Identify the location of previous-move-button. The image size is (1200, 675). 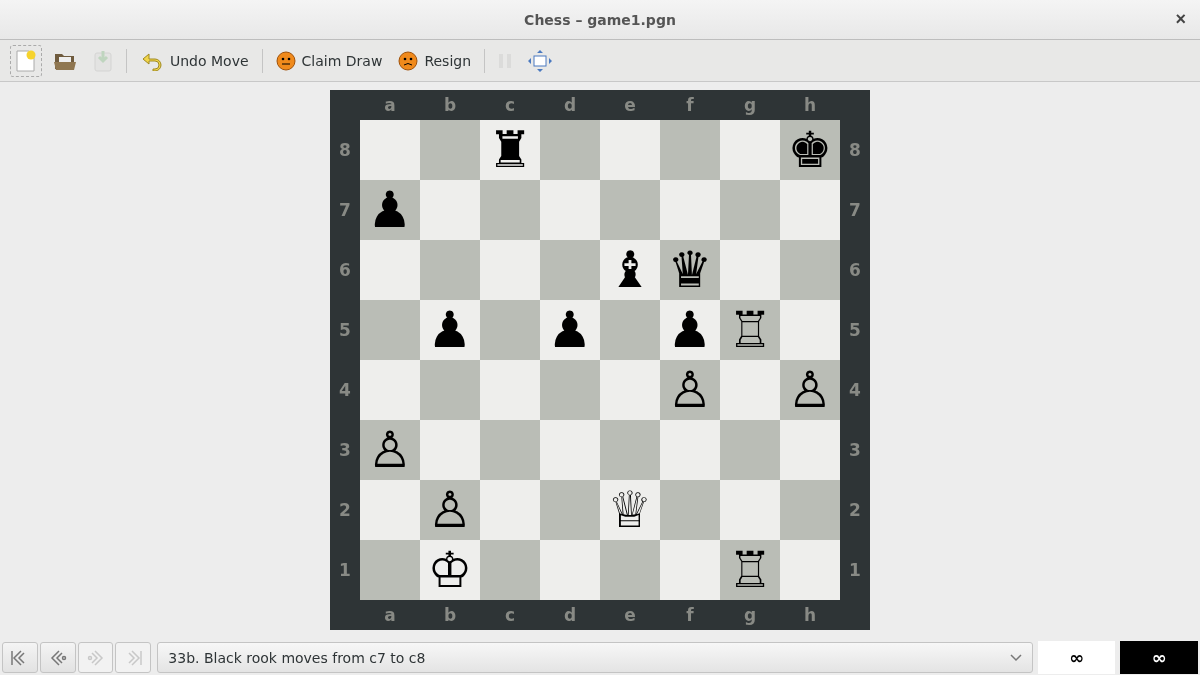
(57, 657).